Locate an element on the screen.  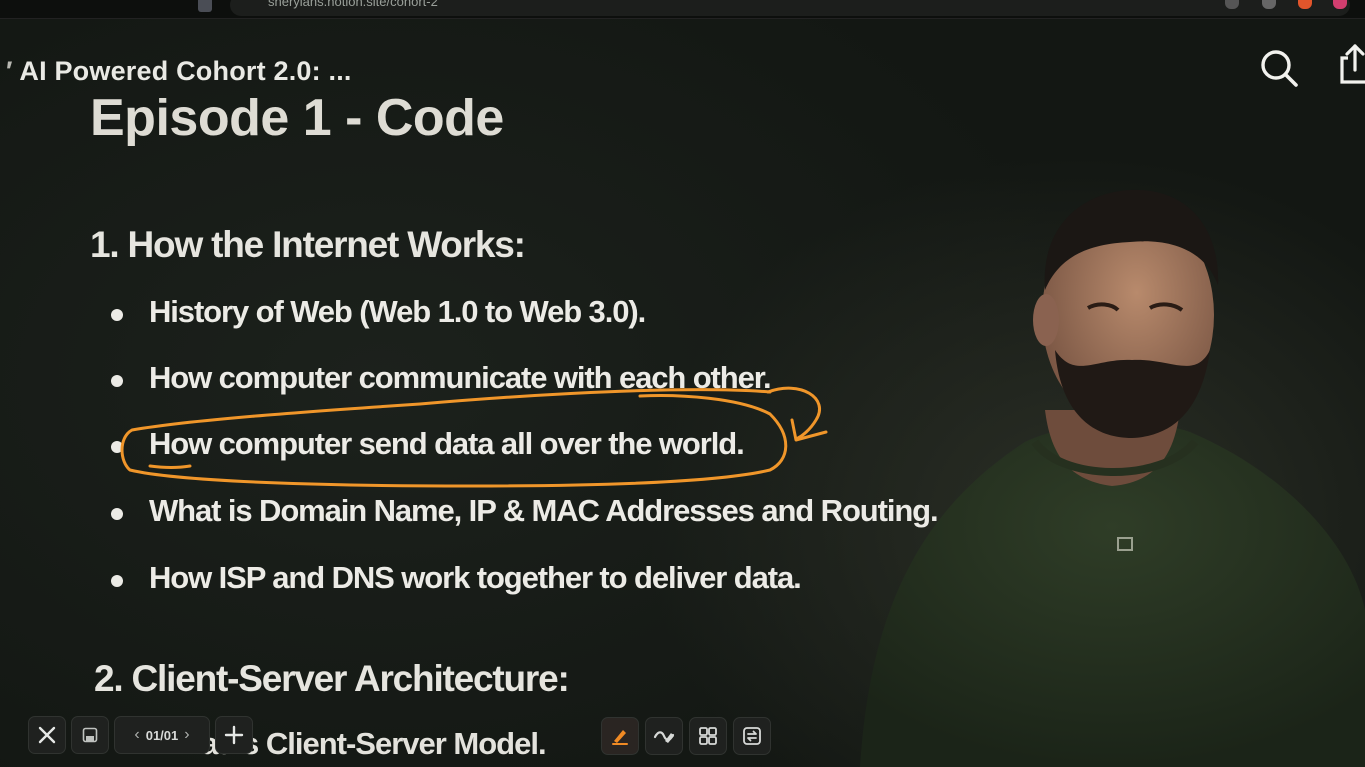
add-page-button is located at coordinates (234, 735).